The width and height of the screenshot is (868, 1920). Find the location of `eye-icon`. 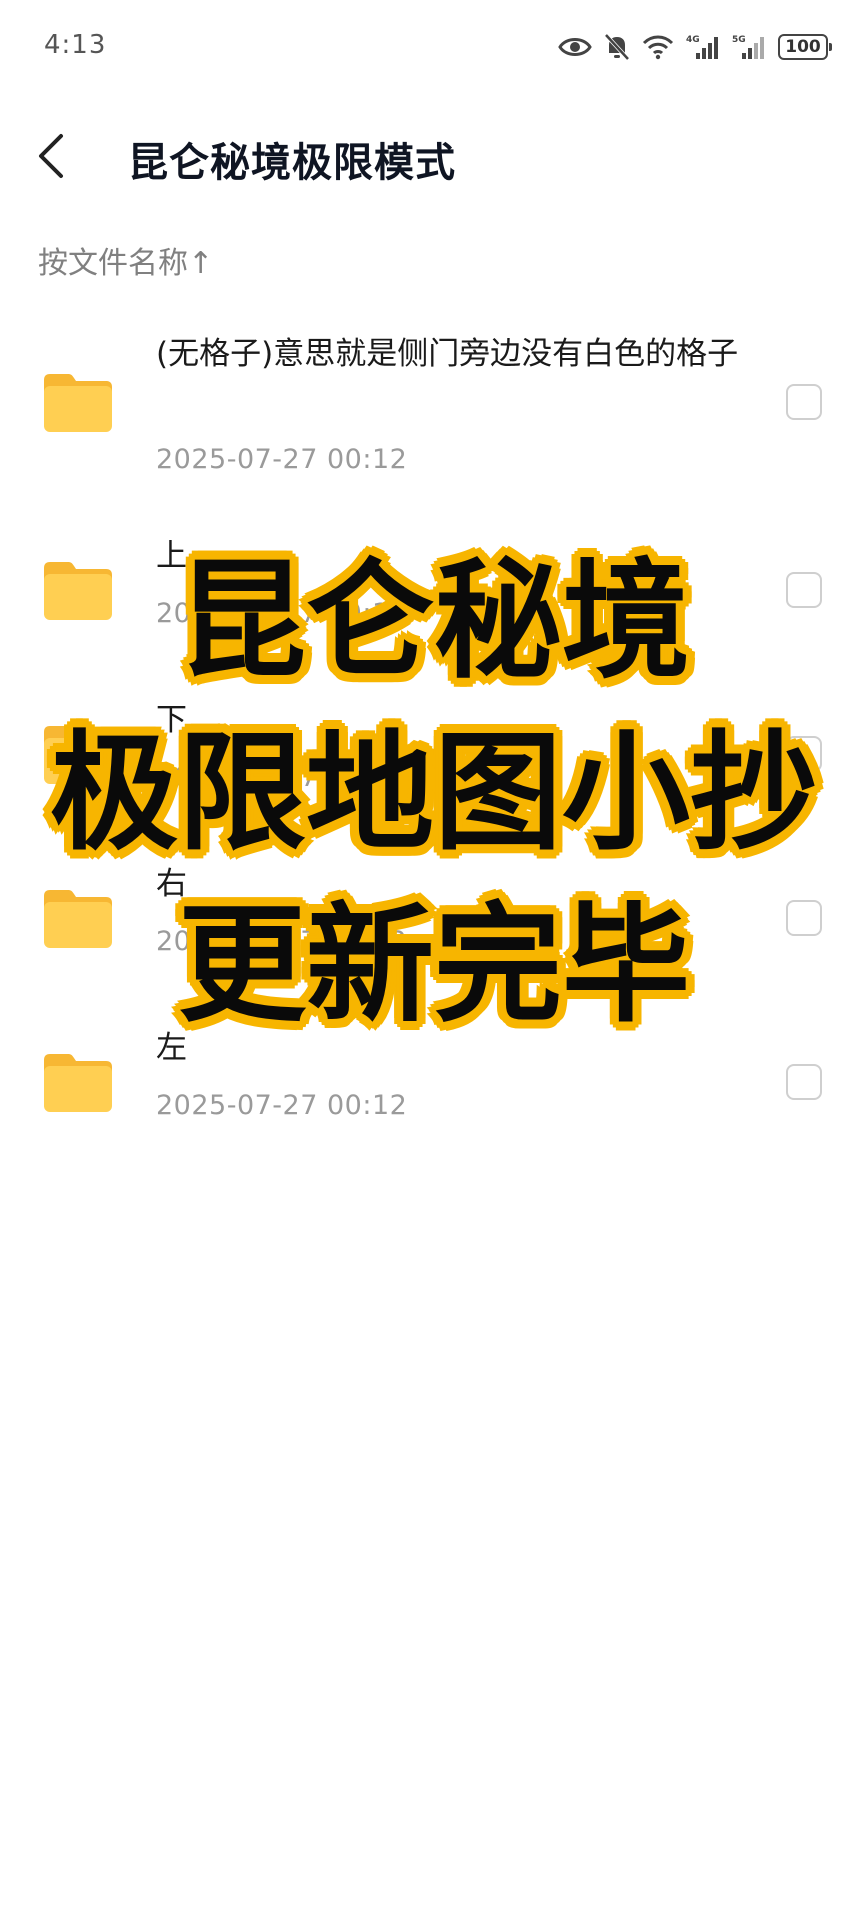

eye-icon is located at coordinates (575, 47).